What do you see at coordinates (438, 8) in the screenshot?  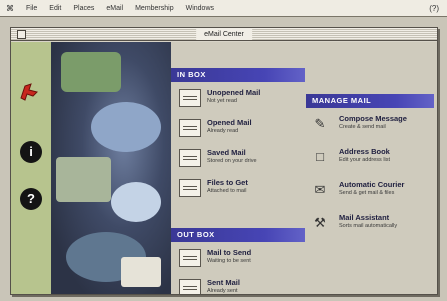 I see `help-menu-icon: (?)` at bounding box center [438, 8].